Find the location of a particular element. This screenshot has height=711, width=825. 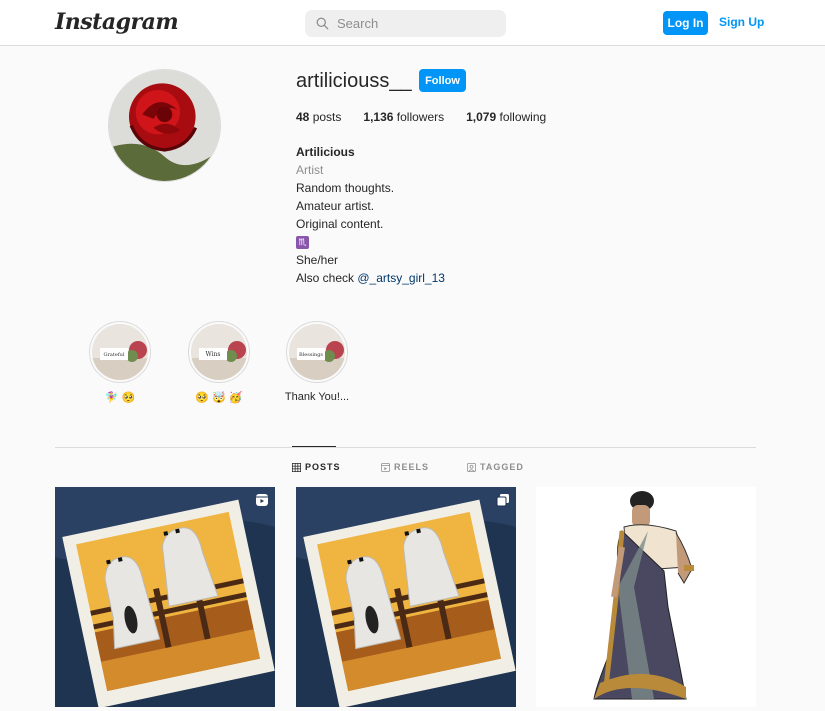

bio-mention-link: @_artsy_girl_13 is located at coordinates (401, 278).